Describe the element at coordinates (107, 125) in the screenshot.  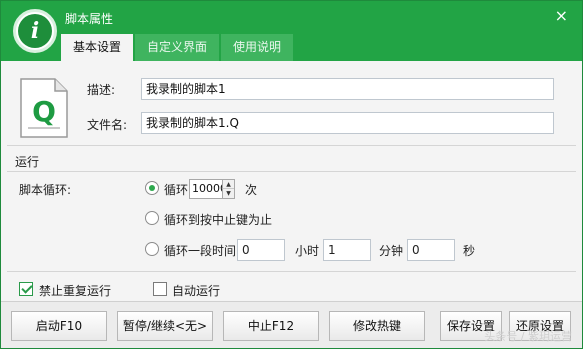
I see `filename-label: 文件名:` at that location.